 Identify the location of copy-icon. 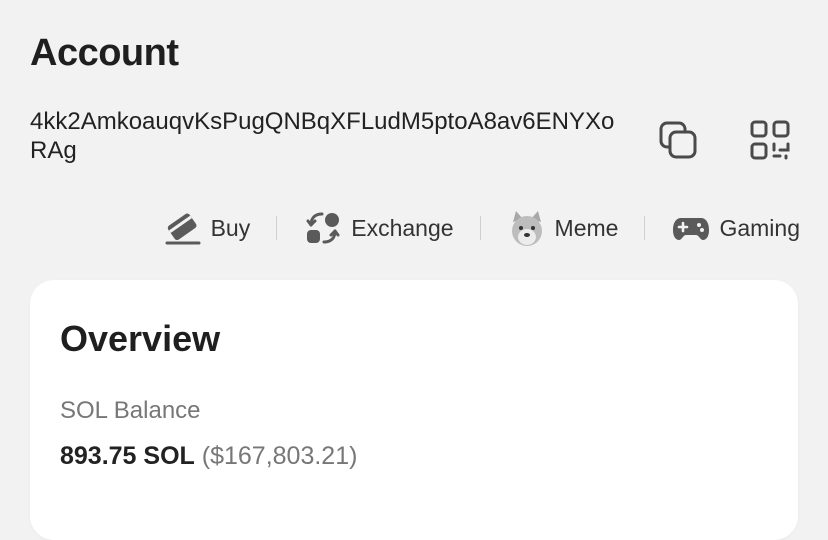
(678, 140).